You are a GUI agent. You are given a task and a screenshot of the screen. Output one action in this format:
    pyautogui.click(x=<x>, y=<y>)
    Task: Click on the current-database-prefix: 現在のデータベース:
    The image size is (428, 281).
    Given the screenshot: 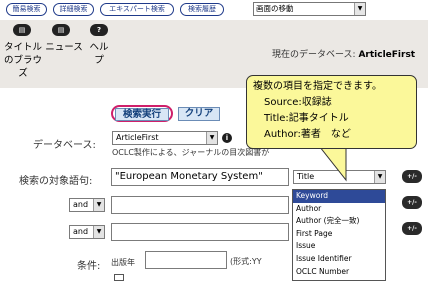 What is the action you would take?
    pyautogui.click(x=314, y=55)
    